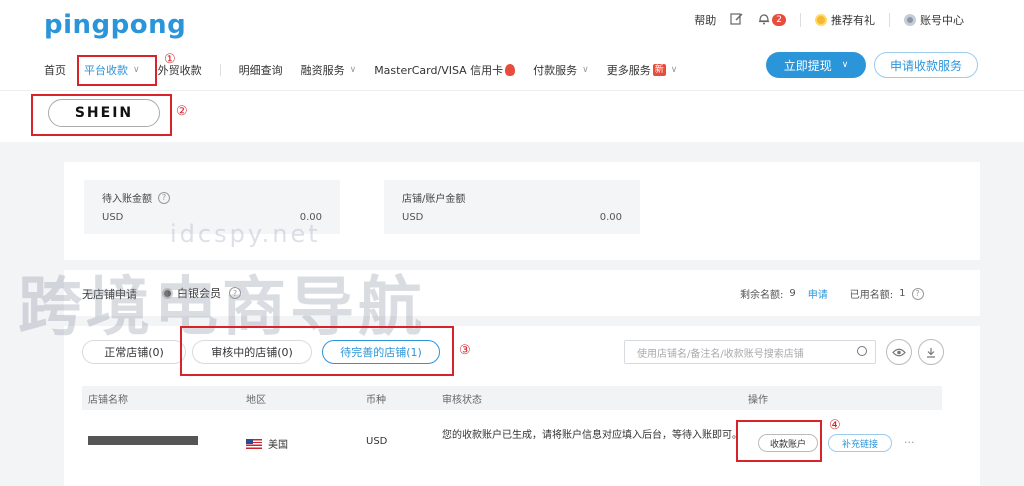  Describe the element at coordinates (512, 207) in the screenshot. I see `store-balance: 店铺/账户金额 USD 0.00` at that location.